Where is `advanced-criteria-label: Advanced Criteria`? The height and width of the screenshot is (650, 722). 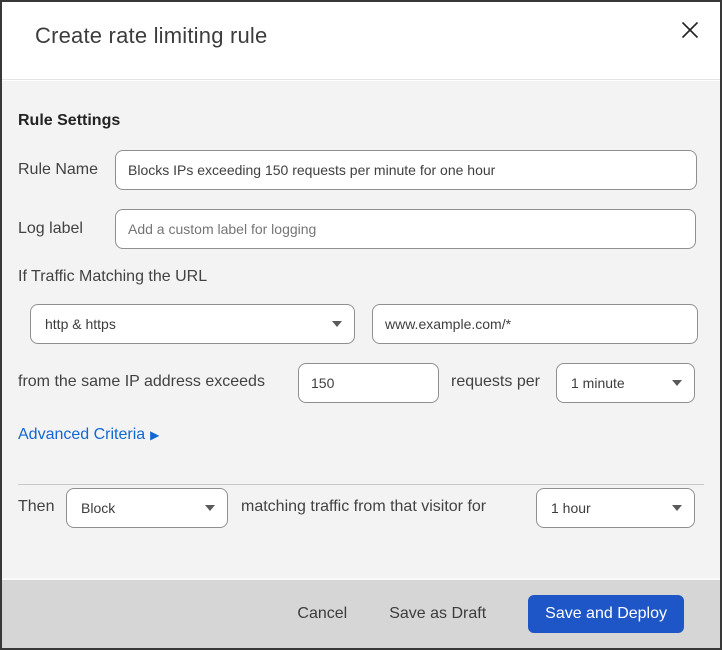
advanced-criteria-label: Advanced Criteria is located at coordinates (82, 434).